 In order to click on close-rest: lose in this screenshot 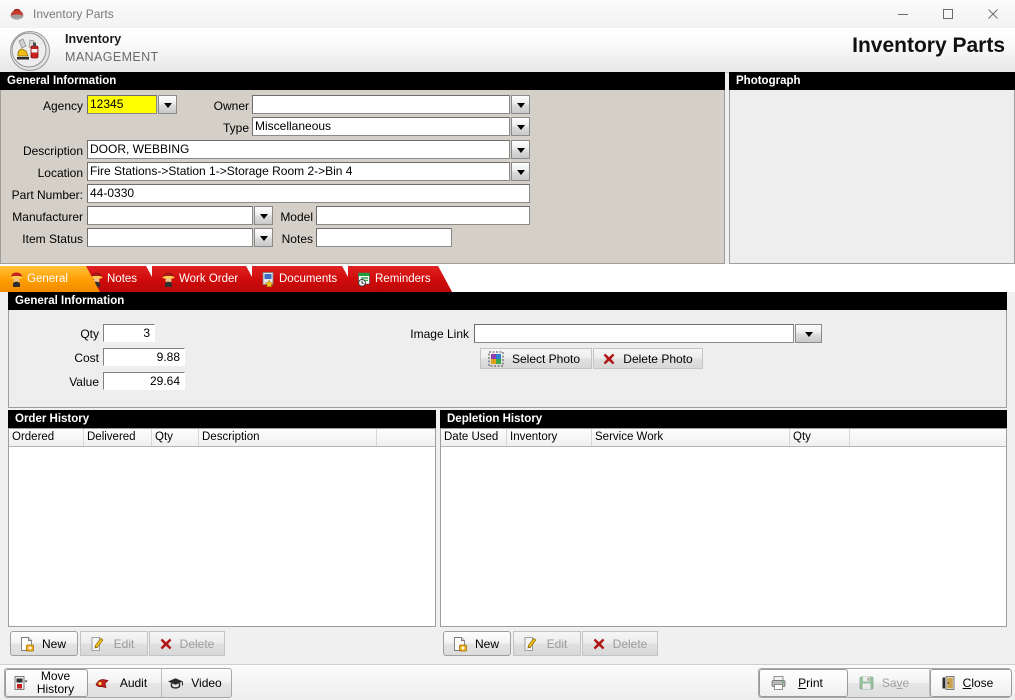, I will do `click(982, 682)`.